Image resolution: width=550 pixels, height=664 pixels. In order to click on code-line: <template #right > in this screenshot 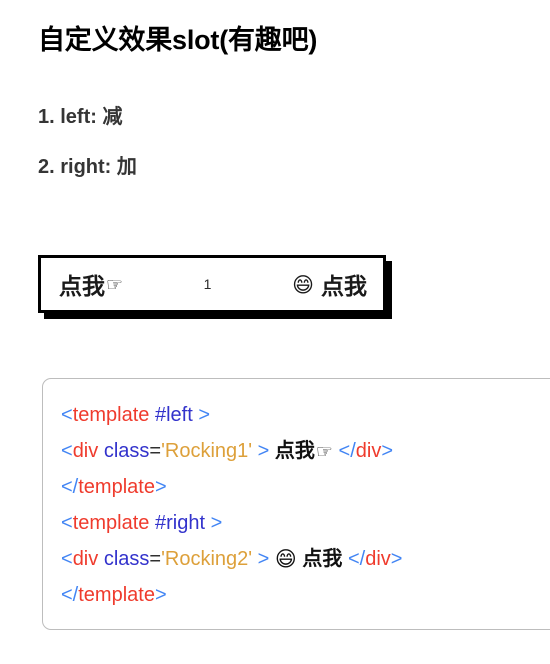, I will do `click(305, 523)`.